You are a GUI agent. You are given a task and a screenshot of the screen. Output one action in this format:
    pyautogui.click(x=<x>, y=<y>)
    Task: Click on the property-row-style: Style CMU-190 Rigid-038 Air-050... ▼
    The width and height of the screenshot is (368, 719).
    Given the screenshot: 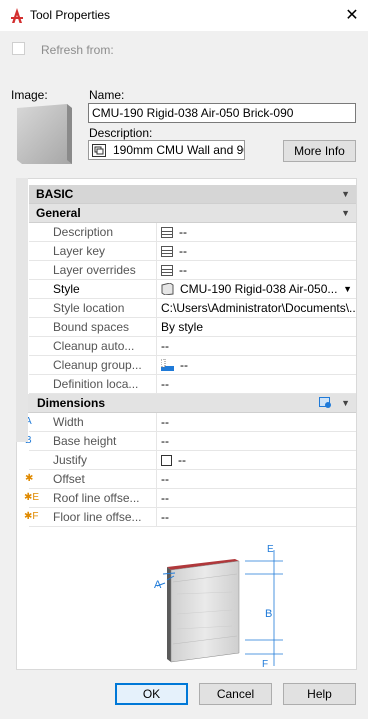 What is the action you would take?
    pyautogui.click(x=192, y=289)
    